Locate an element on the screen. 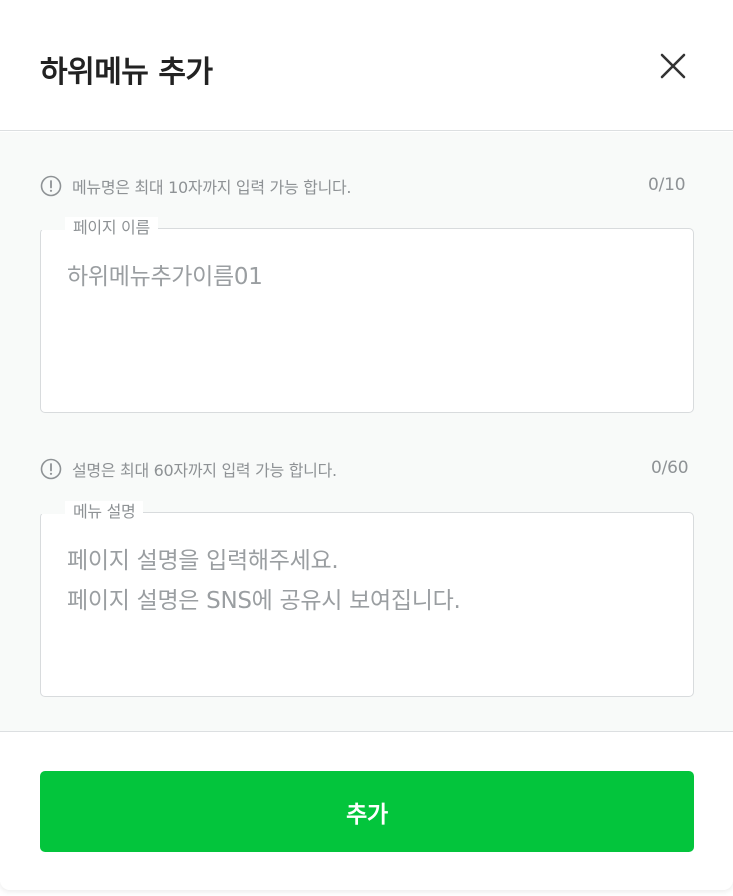 The width and height of the screenshot is (733, 896). page-name-hint-text: 메뉴명은 최대 10자까지 입력 가능 합니다. is located at coordinates (212, 187).